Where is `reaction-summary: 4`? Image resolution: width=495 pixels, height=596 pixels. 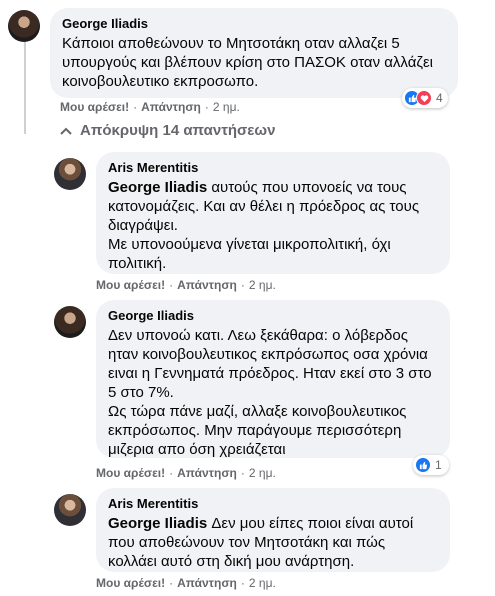 reaction-summary: 4 is located at coordinates (425, 98).